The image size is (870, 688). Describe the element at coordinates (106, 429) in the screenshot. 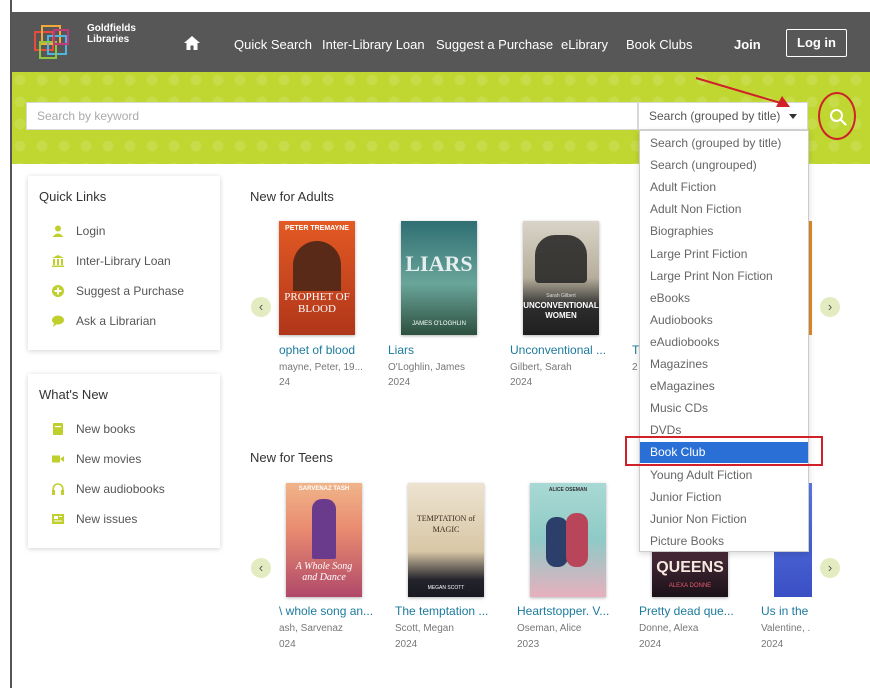

I see `new-books-label: New books` at that location.